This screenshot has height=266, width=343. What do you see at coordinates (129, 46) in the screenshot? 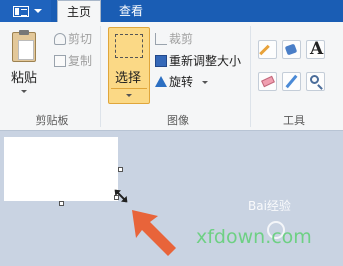
I see `selection-icon` at bounding box center [129, 46].